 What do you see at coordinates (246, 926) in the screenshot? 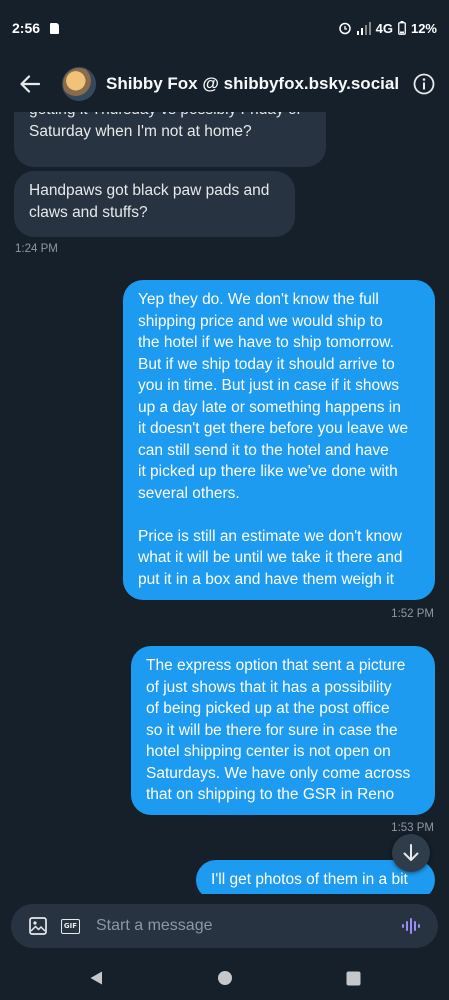
I see `message-input` at bounding box center [246, 926].